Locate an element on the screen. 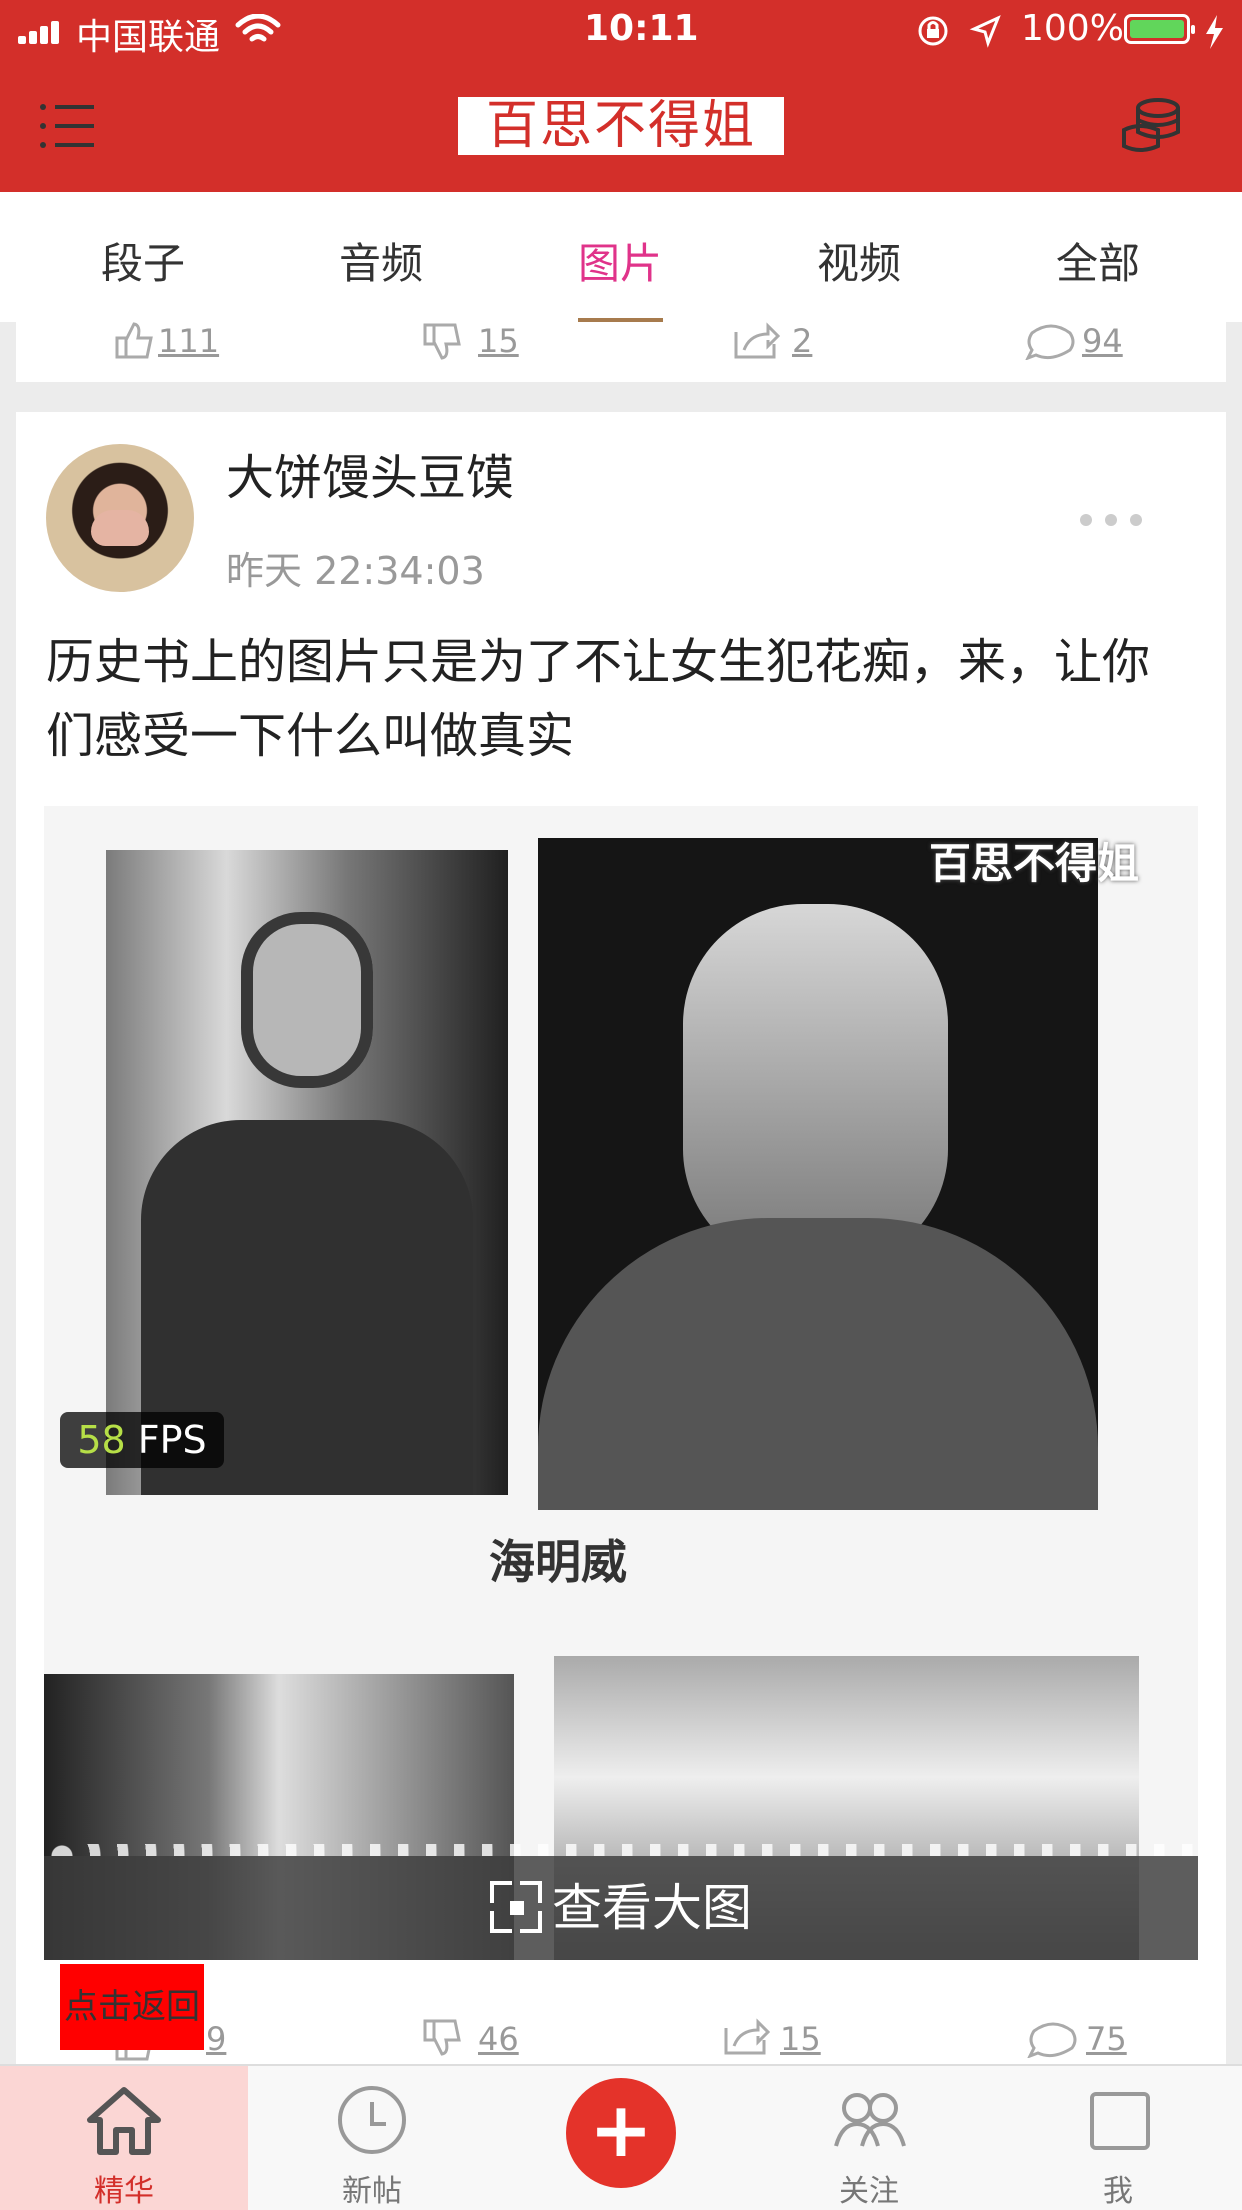 This screenshot has height=2210, width=1242. author-name: 大饼馒头豆馍 is located at coordinates (370, 473).